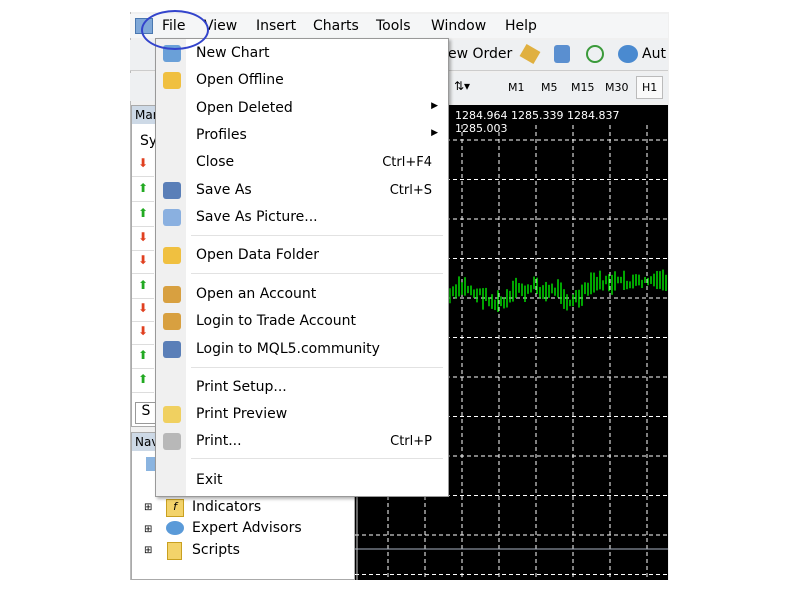 This screenshot has width=800, height=600. I want to click on menu-item-login-to-mql5-community: Login to MQL5.community, so click(302, 350).